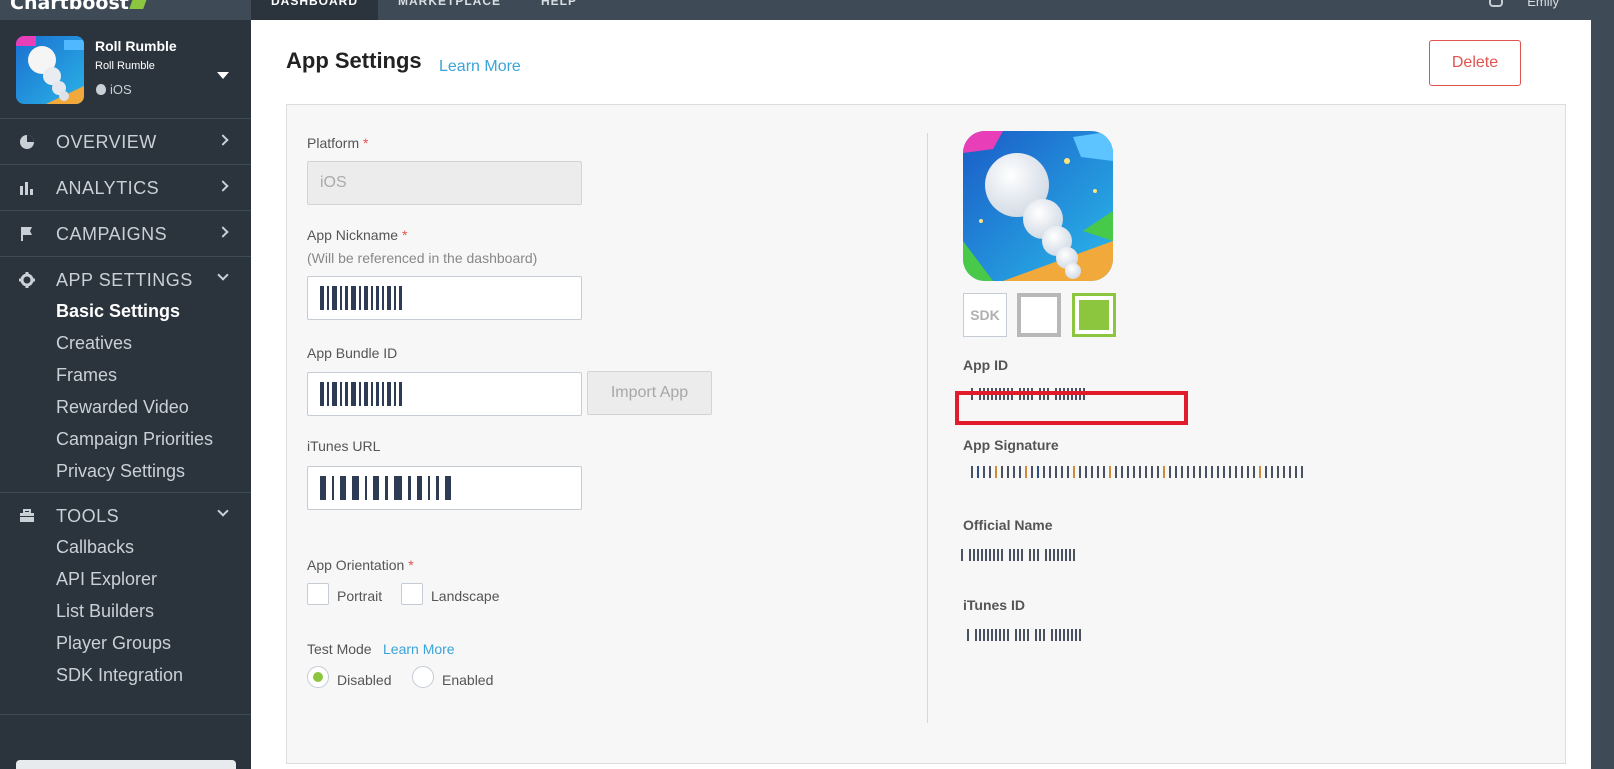  Describe the element at coordinates (1008, 525) in the screenshot. I see `official-name-label: Official Name` at that location.